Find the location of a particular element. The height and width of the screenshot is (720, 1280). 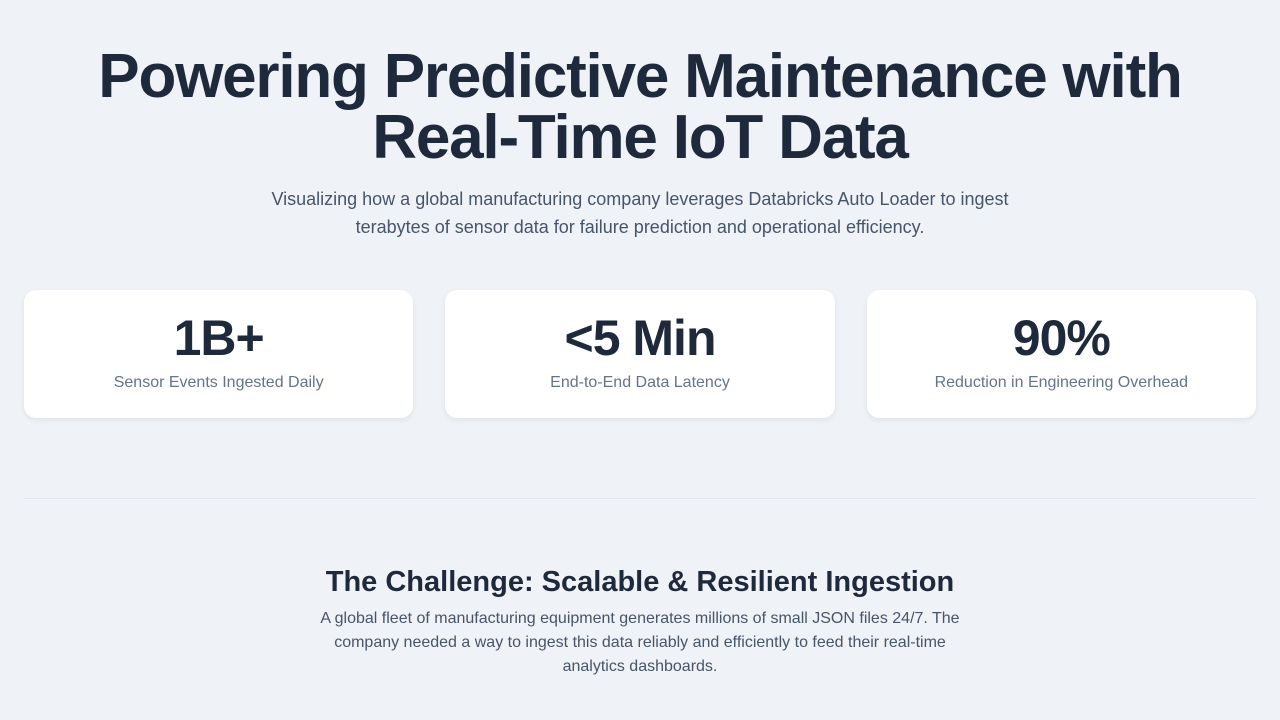

stat-value: 1B+ is located at coordinates (219, 338).